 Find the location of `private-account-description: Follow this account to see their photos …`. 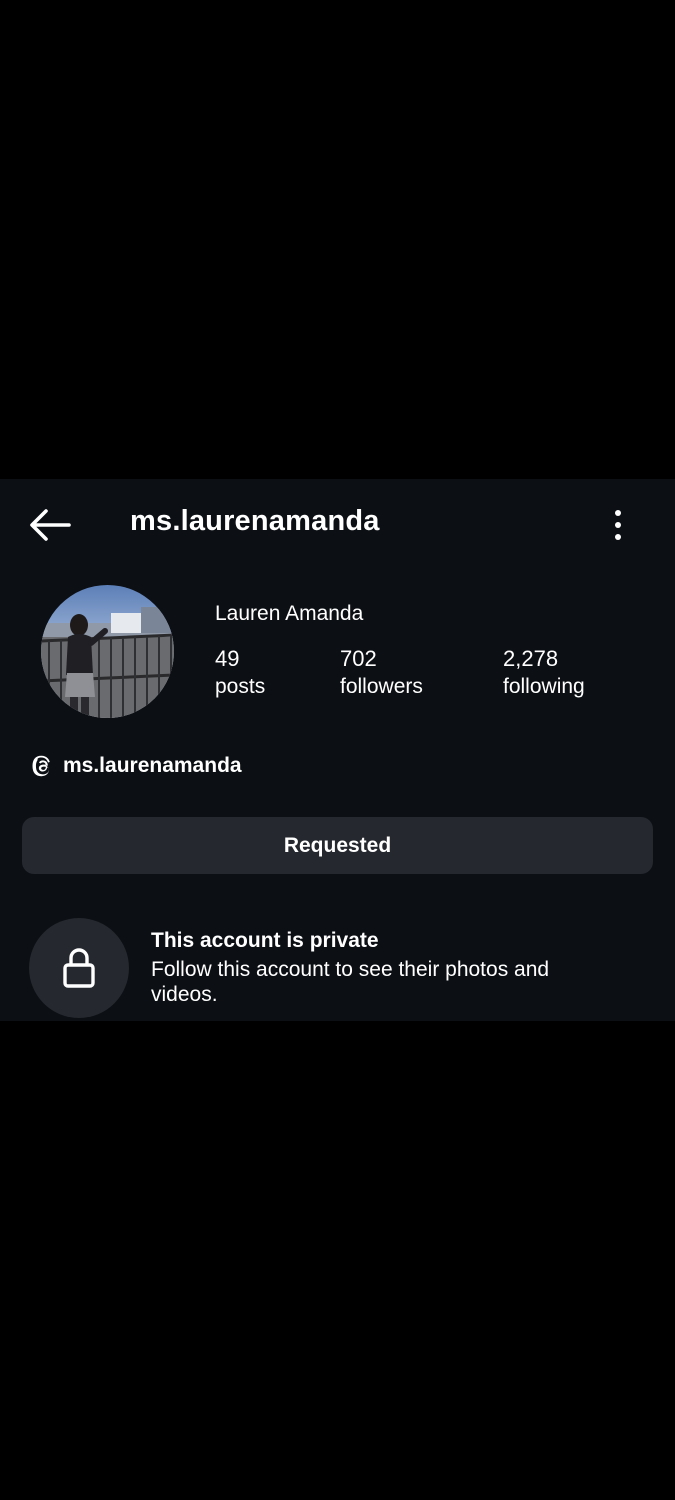

private-account-description: Follow this account to see their photos … is located at coordinates (350, 982).